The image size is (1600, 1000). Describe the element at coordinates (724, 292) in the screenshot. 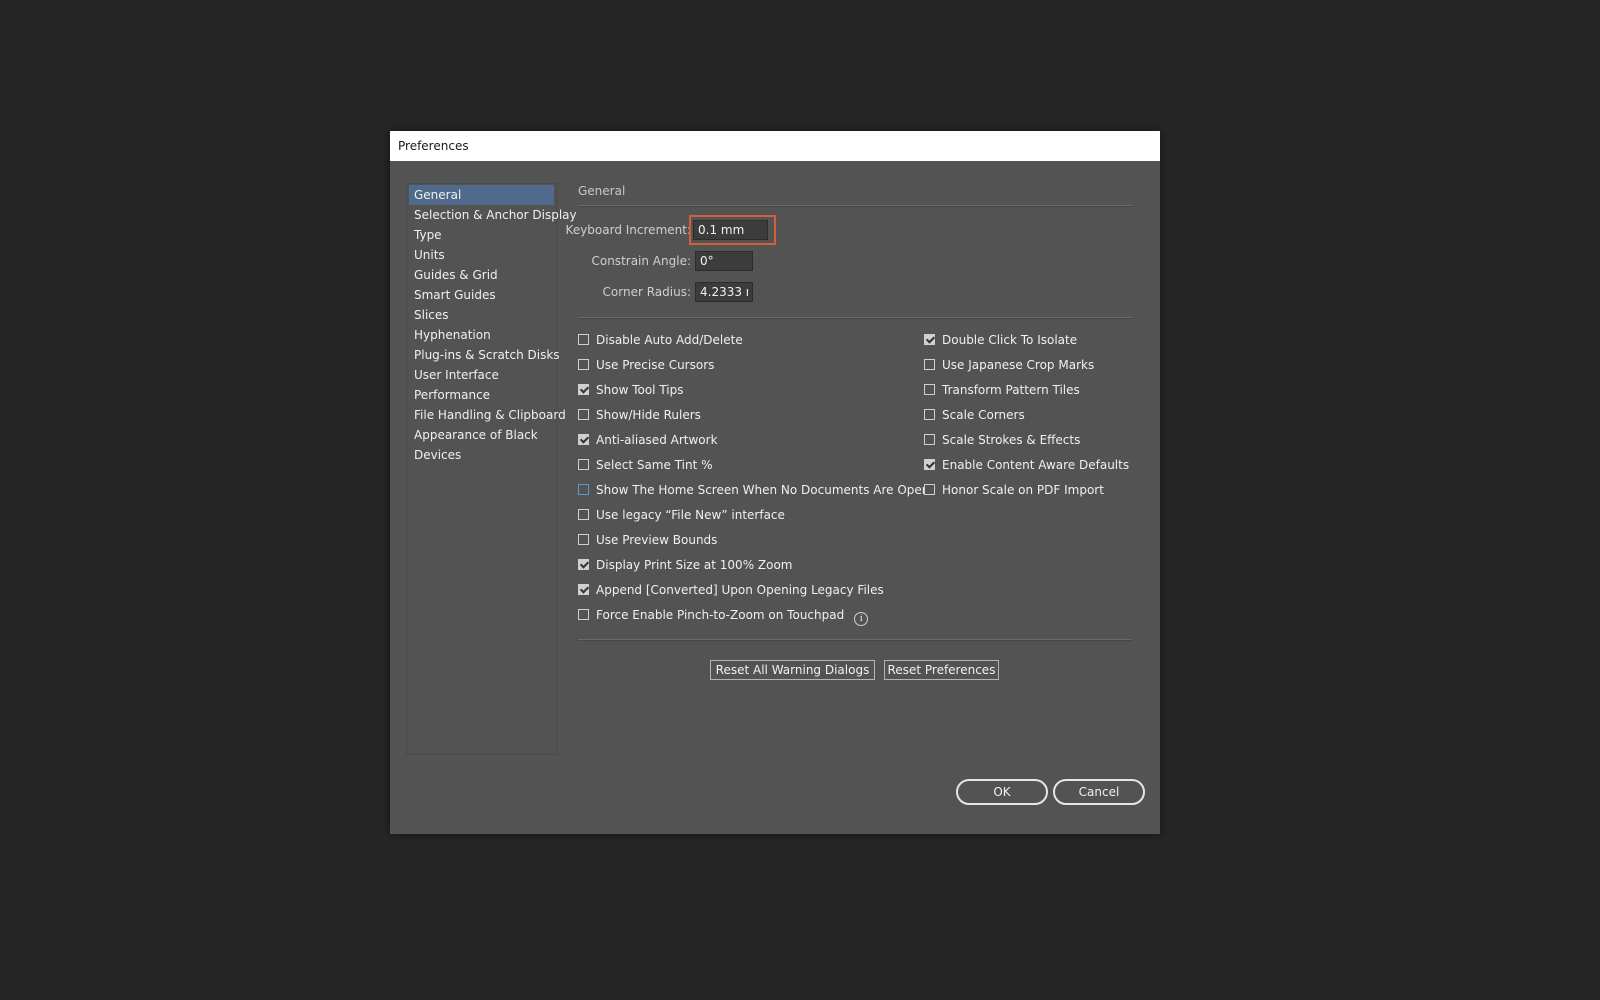

I see `corner-radius-input` at that location.